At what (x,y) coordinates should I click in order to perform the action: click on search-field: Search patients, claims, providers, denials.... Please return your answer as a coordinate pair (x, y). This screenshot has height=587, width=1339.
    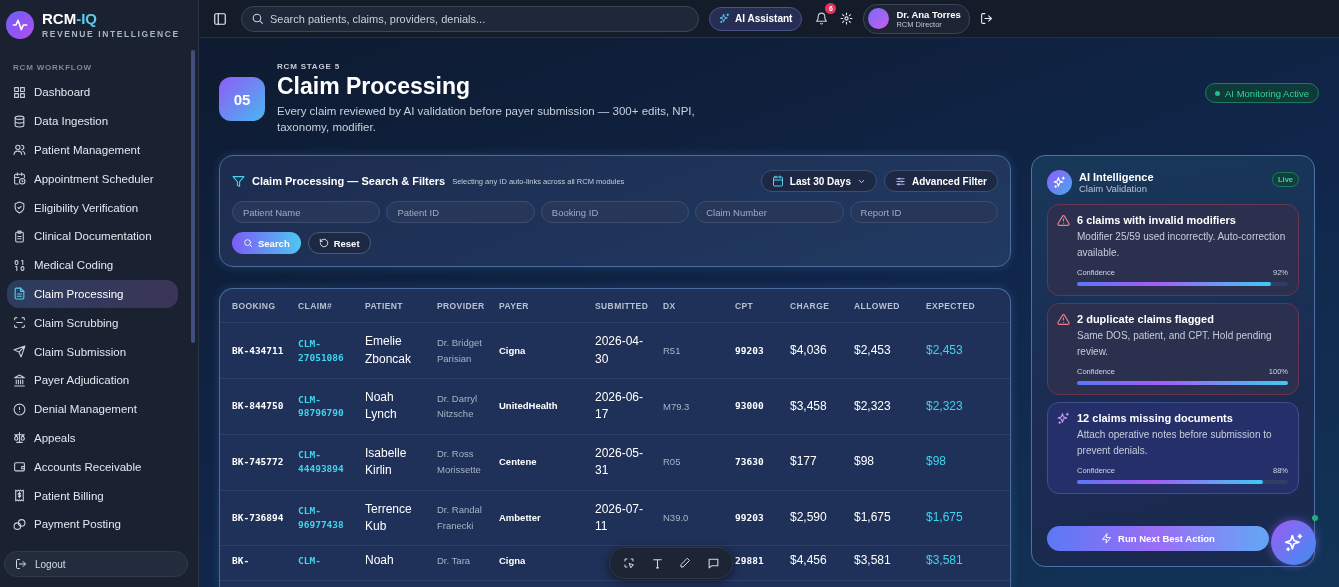
    Looking at the image, I should click on (470, 18).